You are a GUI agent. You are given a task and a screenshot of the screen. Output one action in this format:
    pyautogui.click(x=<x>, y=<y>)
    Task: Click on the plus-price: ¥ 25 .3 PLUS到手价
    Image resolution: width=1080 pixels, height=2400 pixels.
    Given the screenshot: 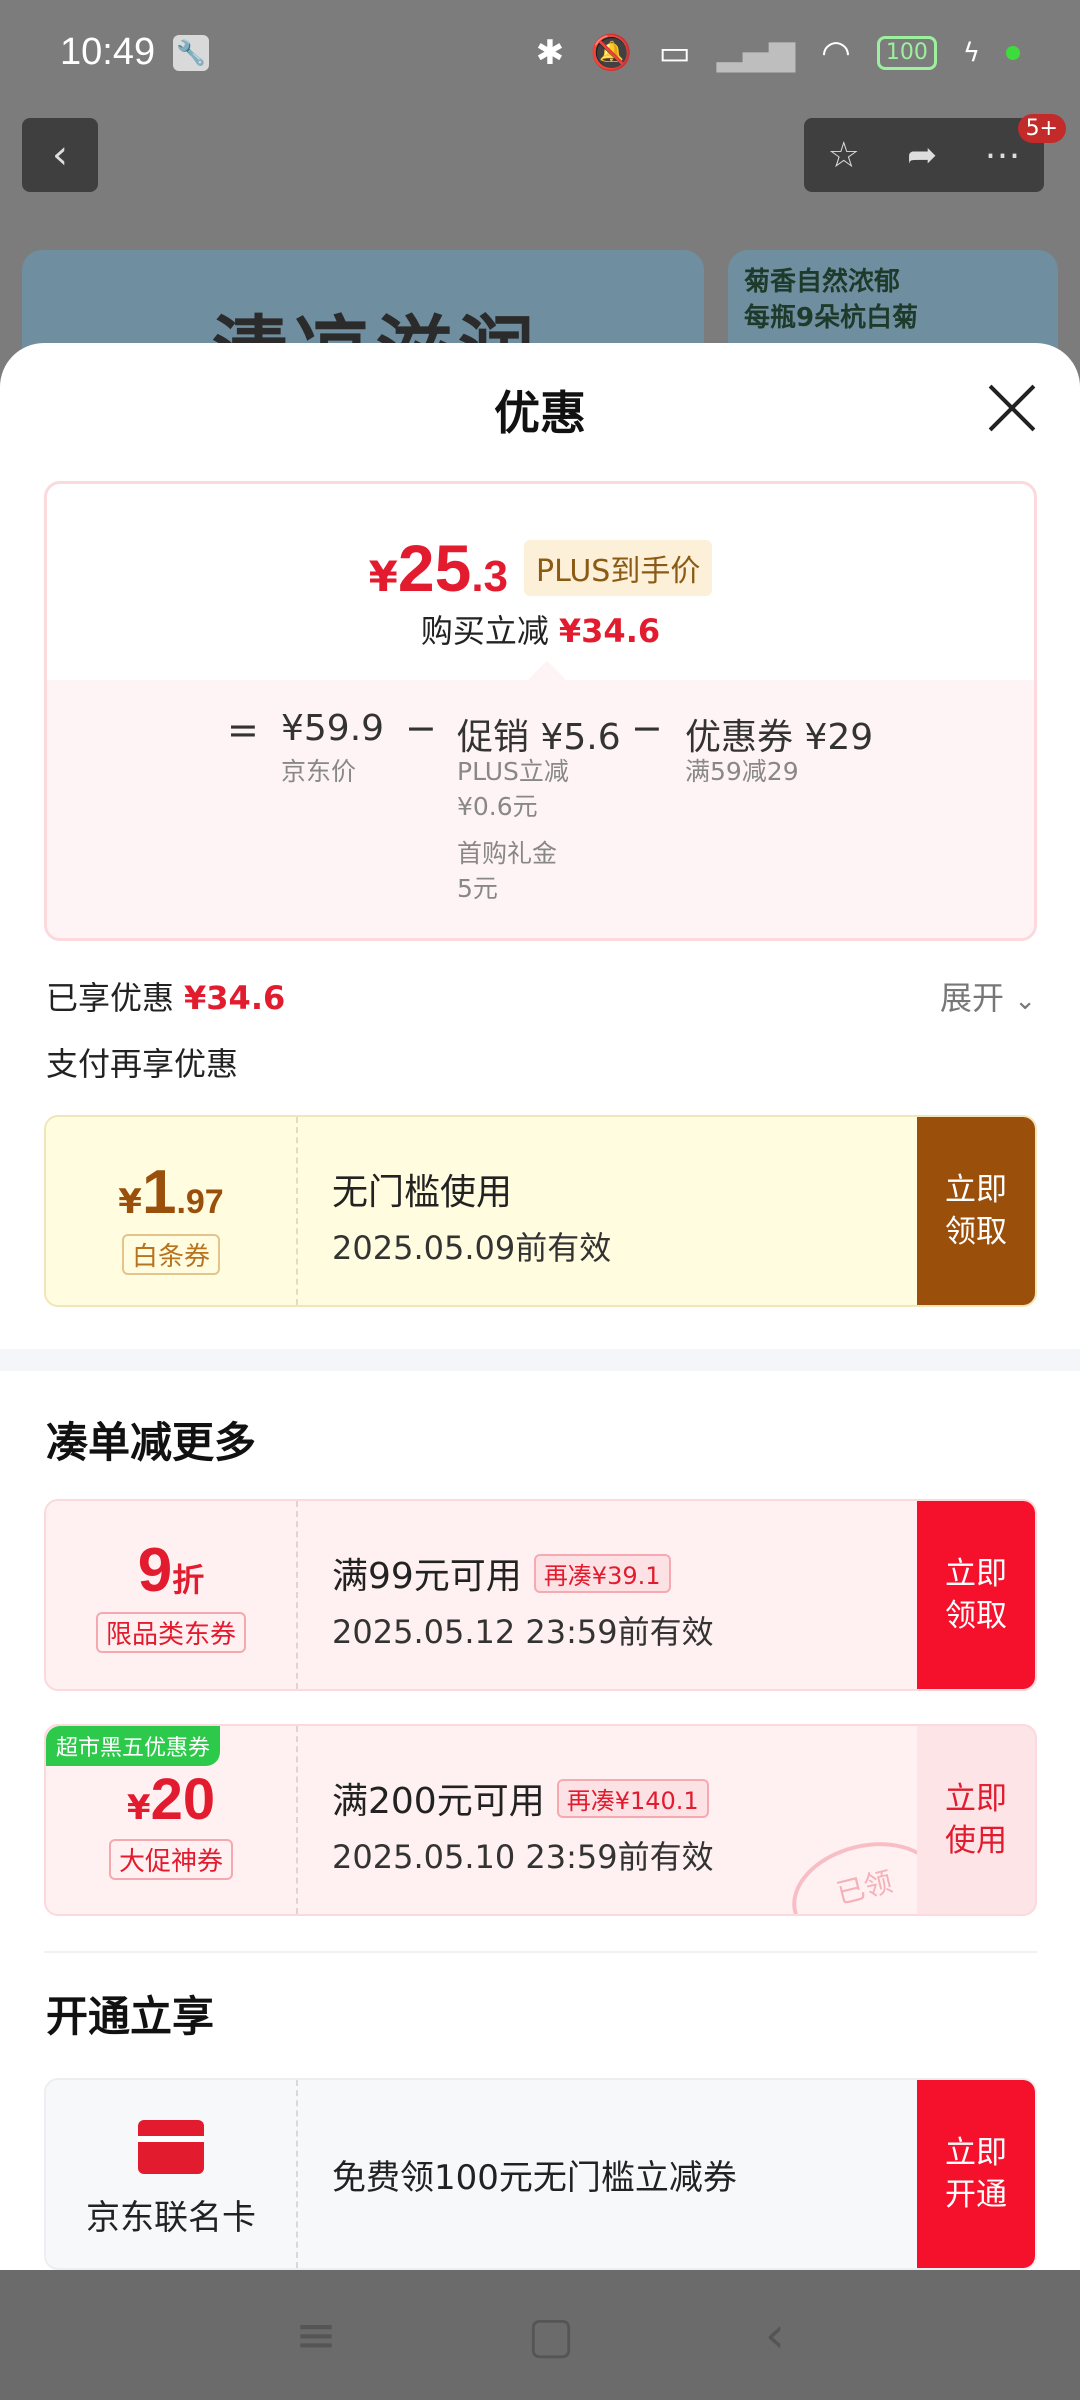 What is the action you would take?
    pyautogui.click(x=540, y=568)
    